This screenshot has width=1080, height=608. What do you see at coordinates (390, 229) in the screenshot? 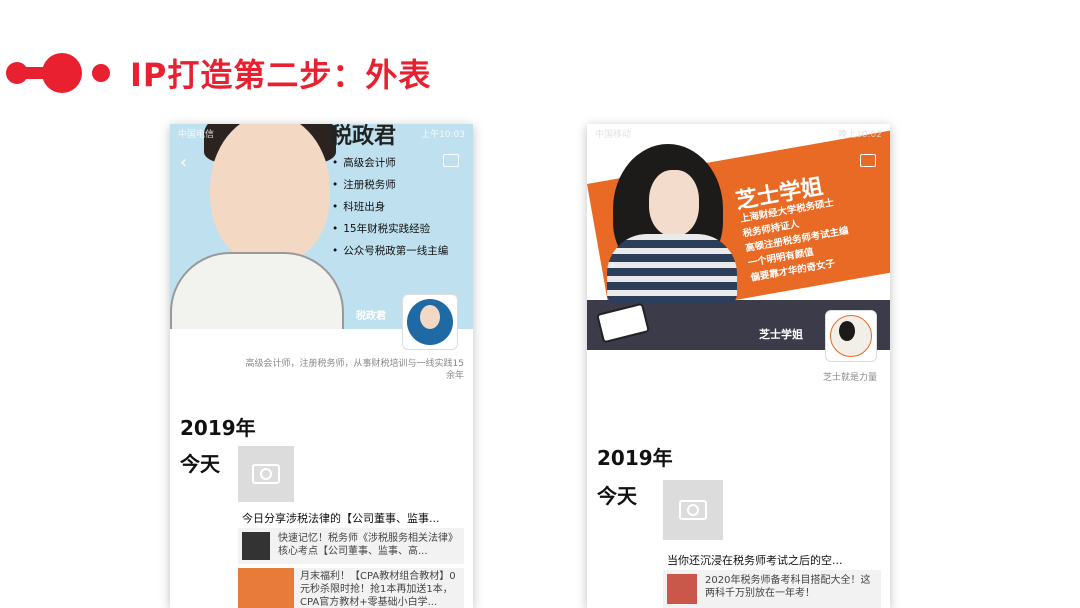
I see `credential-item: 15年财税实践经验` at bounding box center [390, 229].